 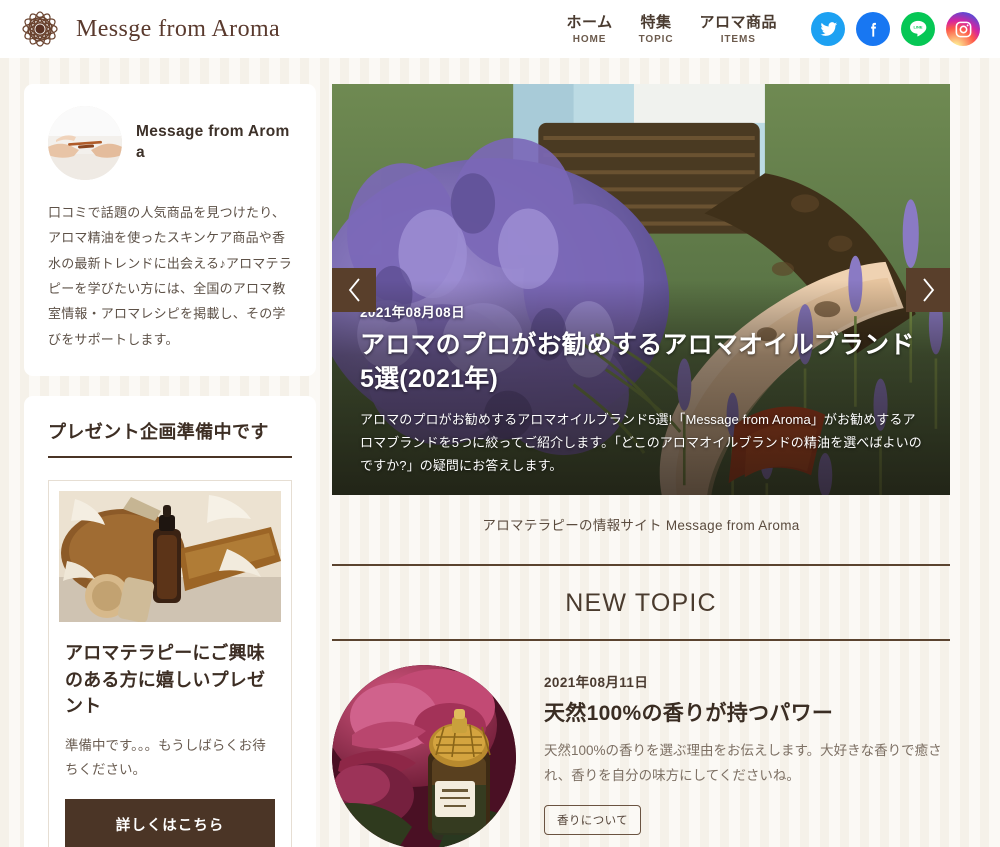 I want to click on hero-prev-arrow-icon, so click(x=354, y=289).